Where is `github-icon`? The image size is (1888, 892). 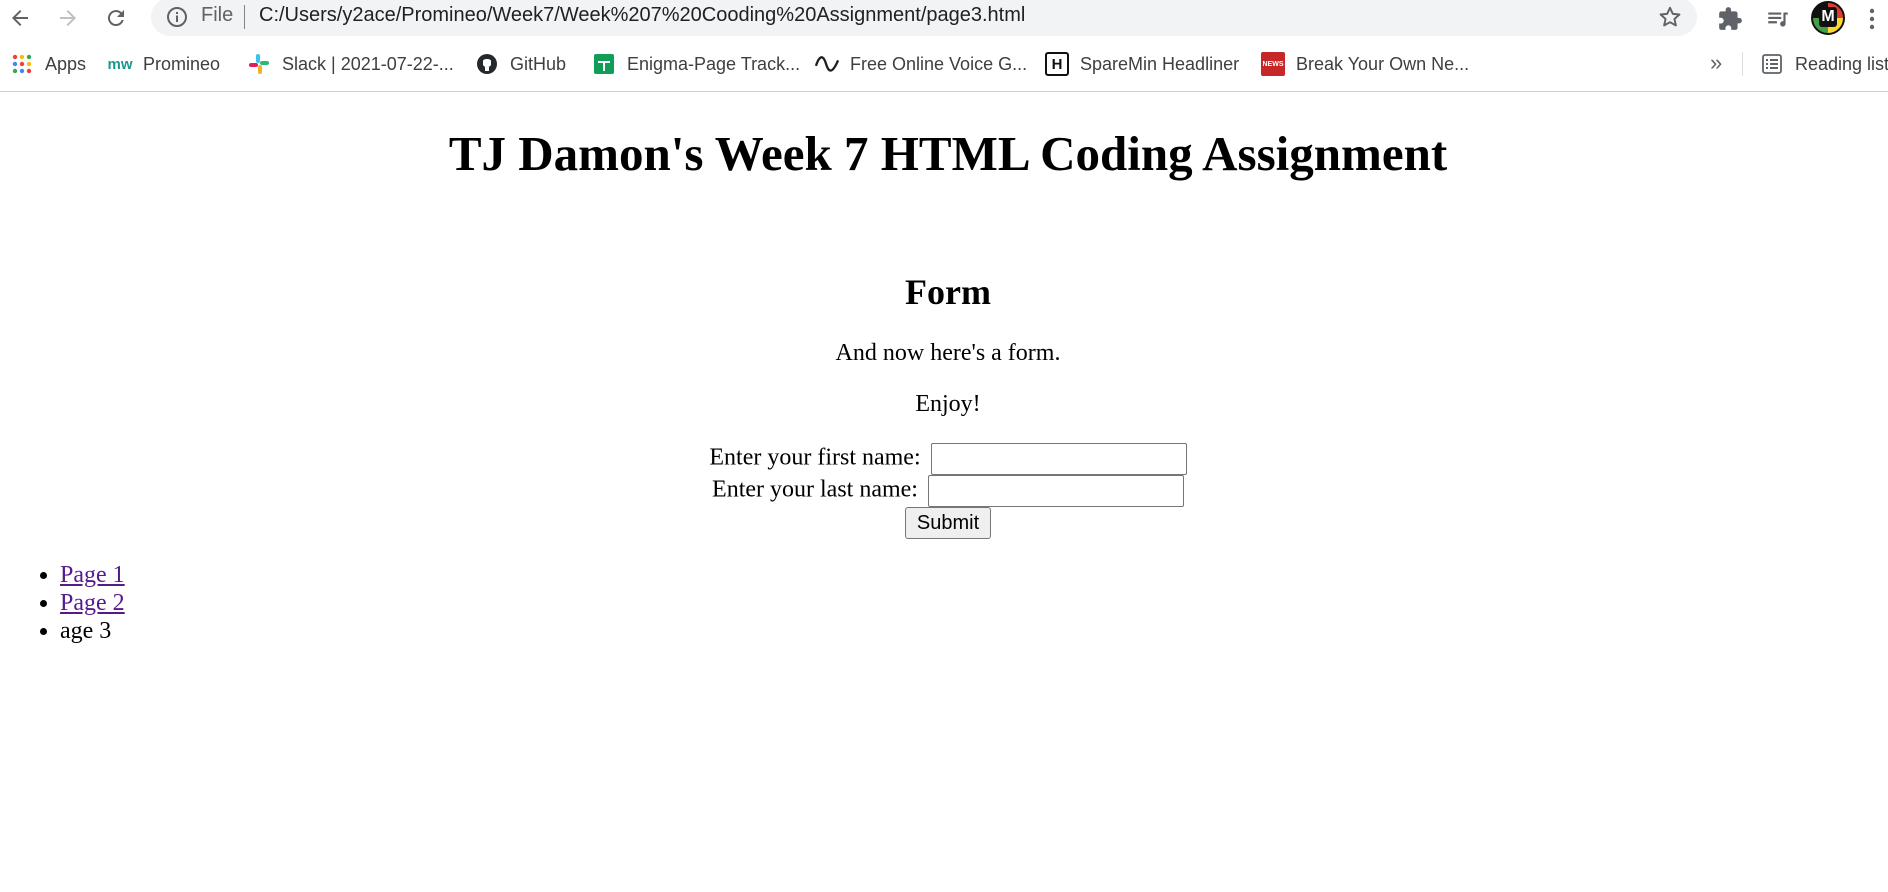
github-icon is located at coordinates (487, 64).